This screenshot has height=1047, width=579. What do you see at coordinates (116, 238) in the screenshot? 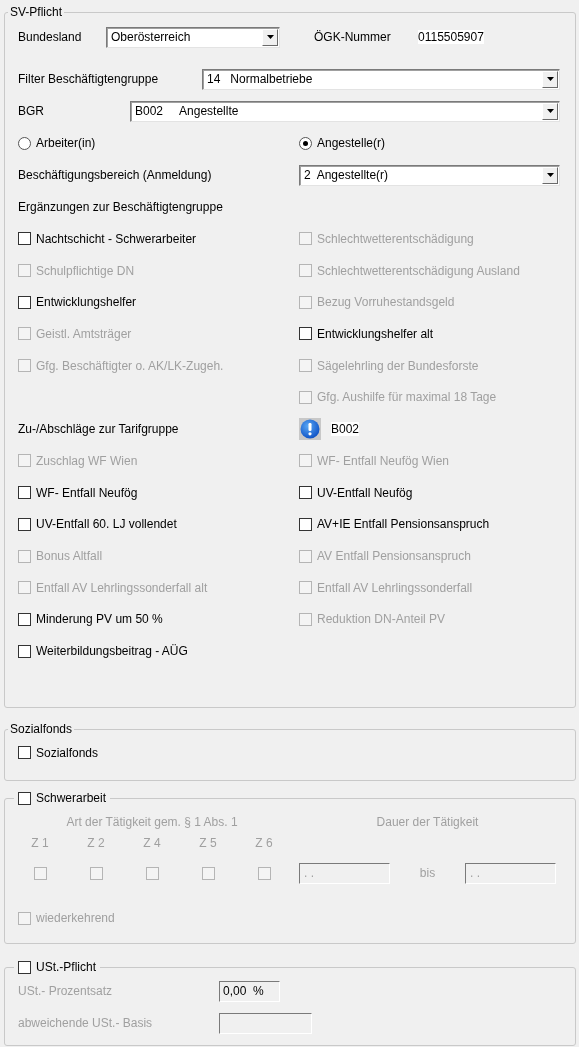
I see `checkbox-label: Nachtschicht - Schwerarbeiter` at bounding box center [116, 238].